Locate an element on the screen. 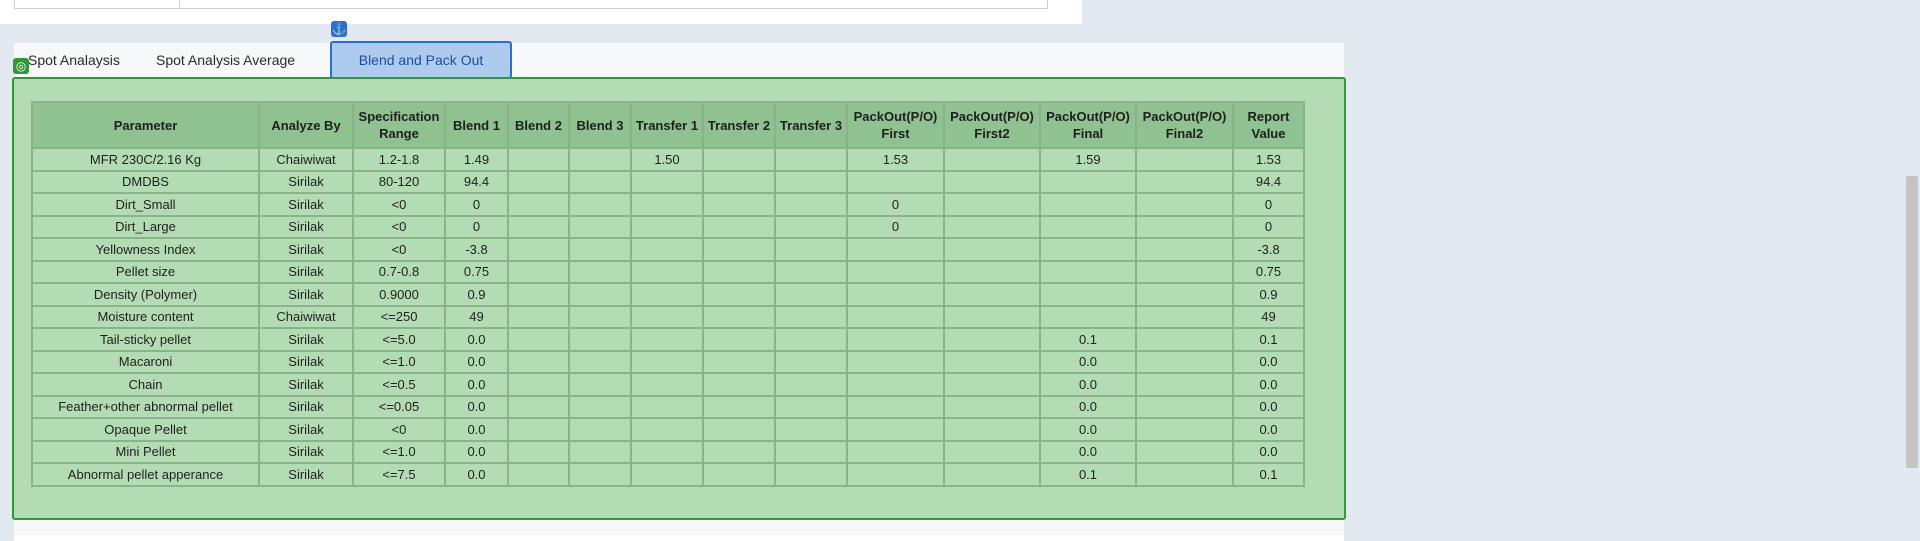 This screenshot has width=1920, height=541. column-header: Transfer 2 is located at coordinates (739, 125).